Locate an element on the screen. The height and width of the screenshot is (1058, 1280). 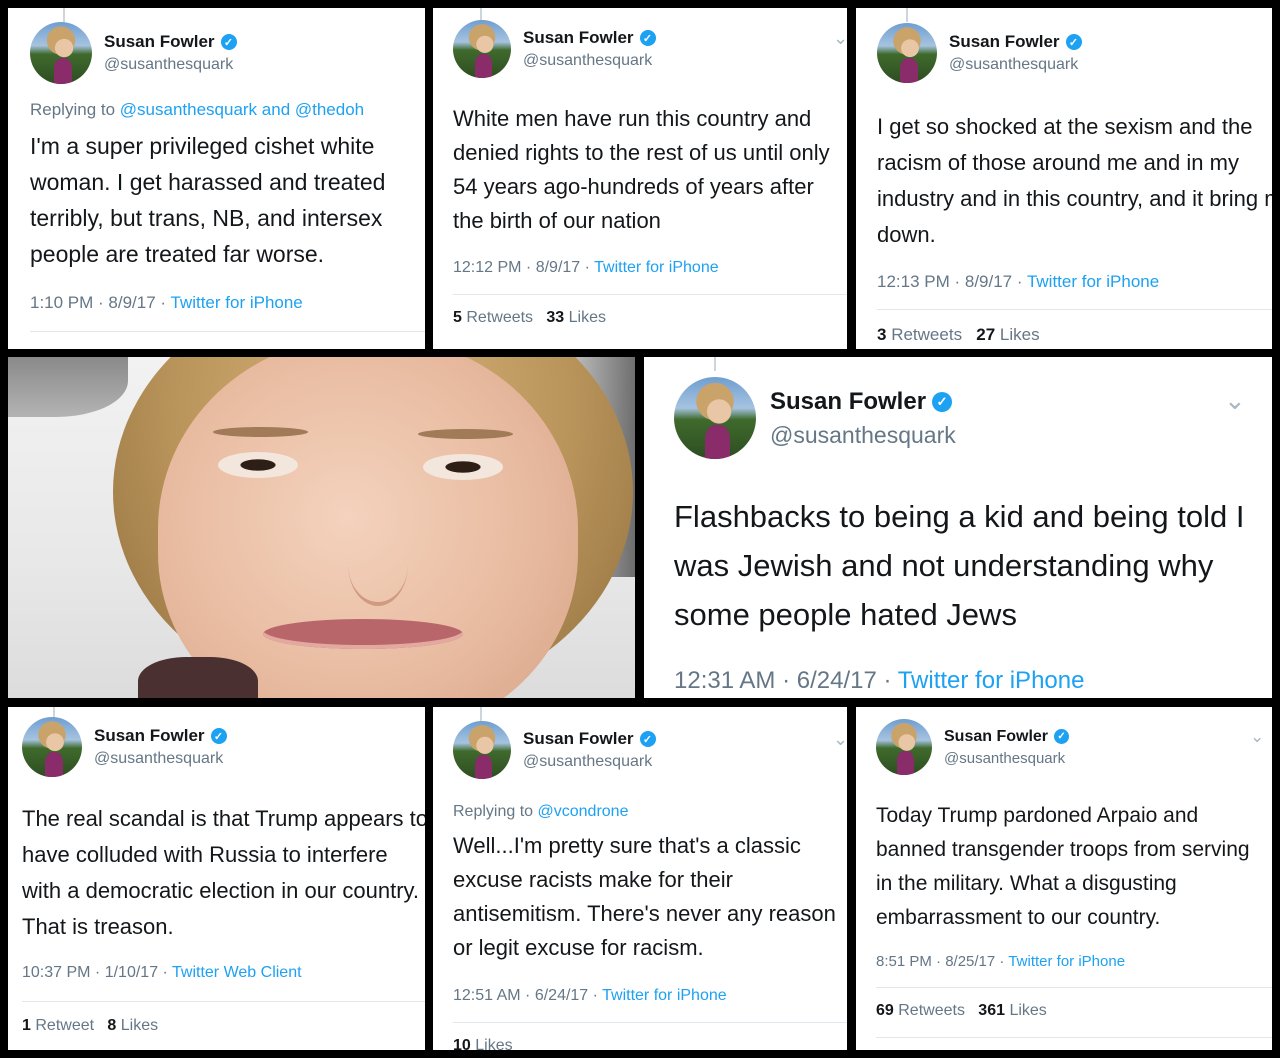
retweet-count: 3 is located at coordinates (881, 334).